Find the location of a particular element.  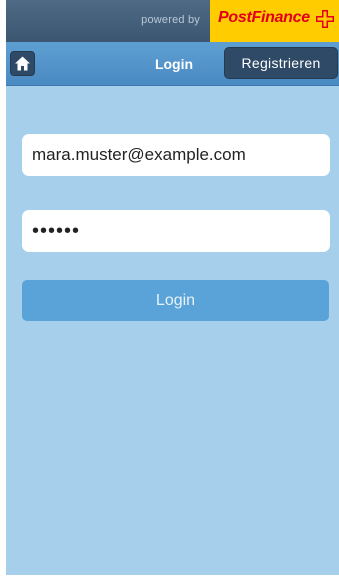

postfinance-logo: PostFinance is located at coordinates (274, 21).